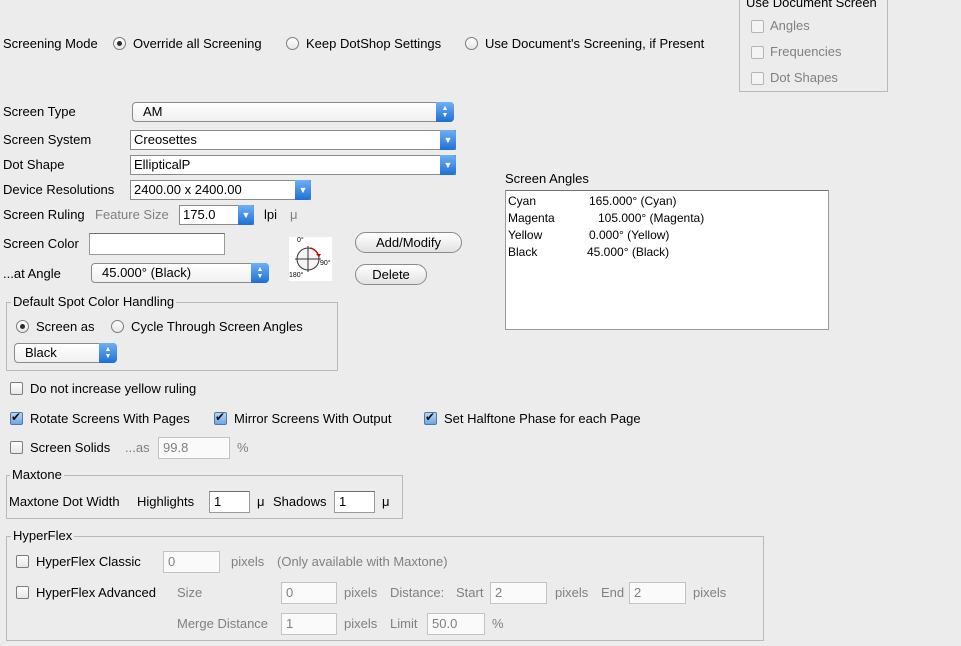  What do you see at coordinates (22, 592) in the screenshot?
I see `hyperflex-advanced-checkbox` at bounding box center [22, 592].